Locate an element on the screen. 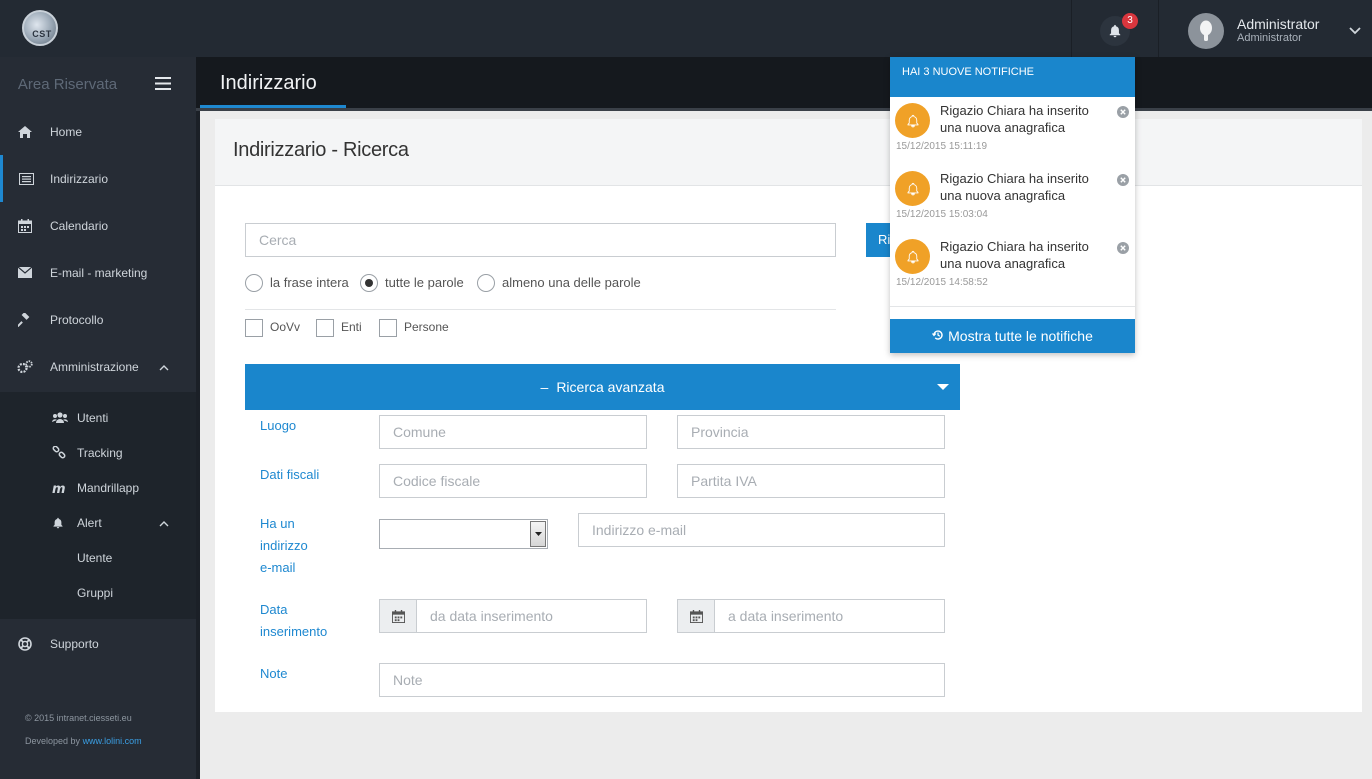  radio-frase-intera is located at coordinates (254, 283).